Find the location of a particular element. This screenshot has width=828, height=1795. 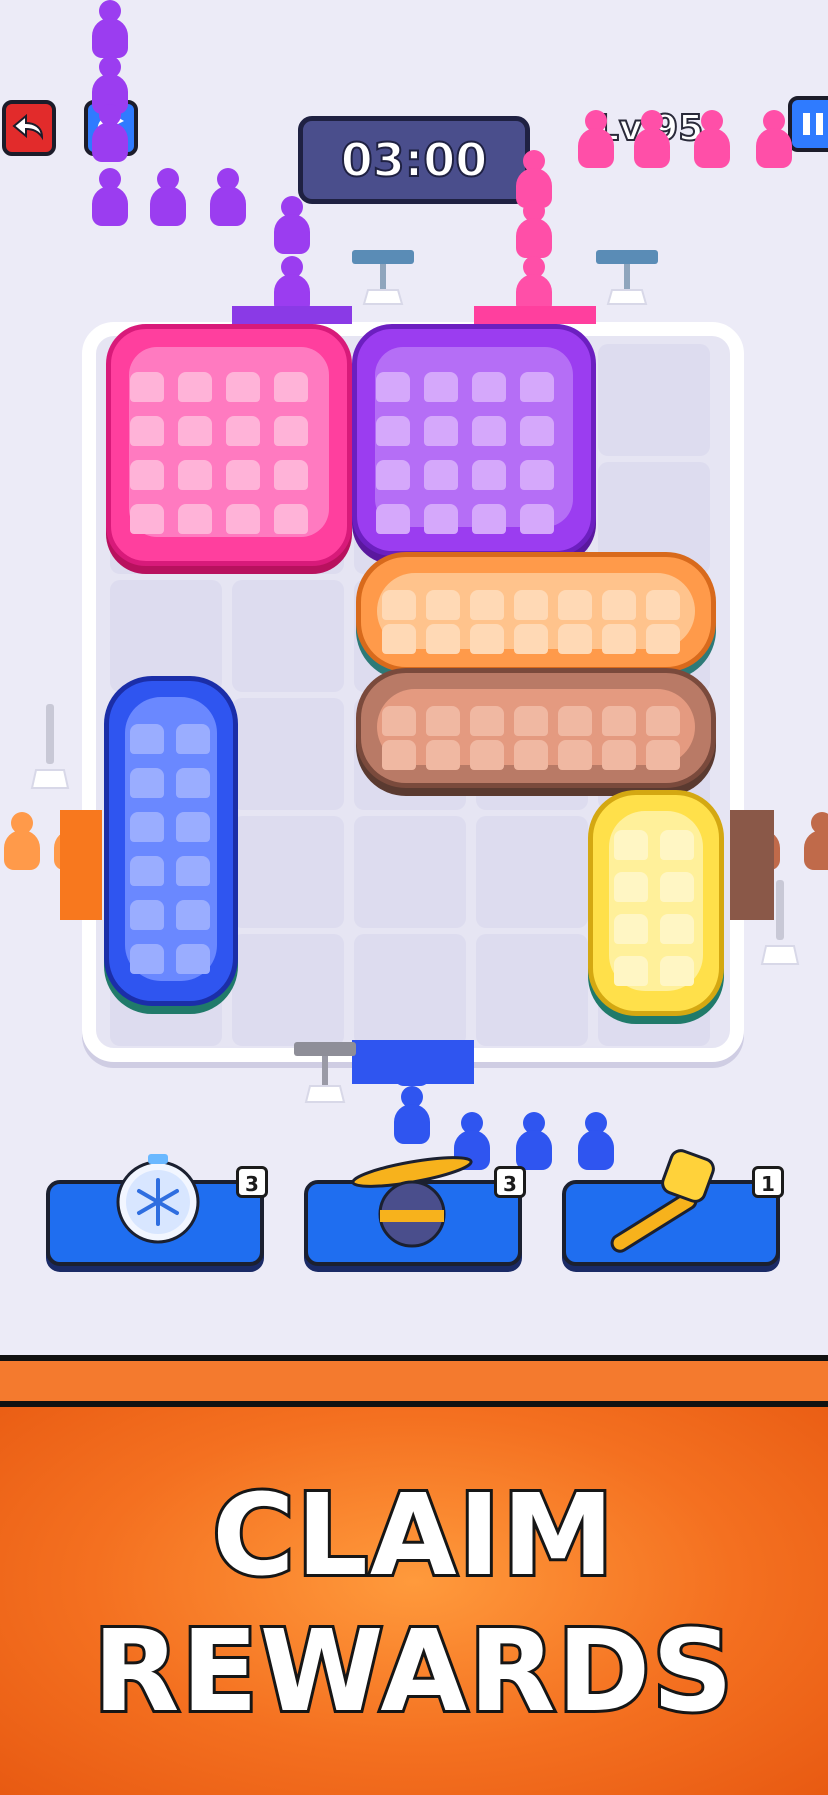

pink-exit-gate is located at coordinates (535, 315).